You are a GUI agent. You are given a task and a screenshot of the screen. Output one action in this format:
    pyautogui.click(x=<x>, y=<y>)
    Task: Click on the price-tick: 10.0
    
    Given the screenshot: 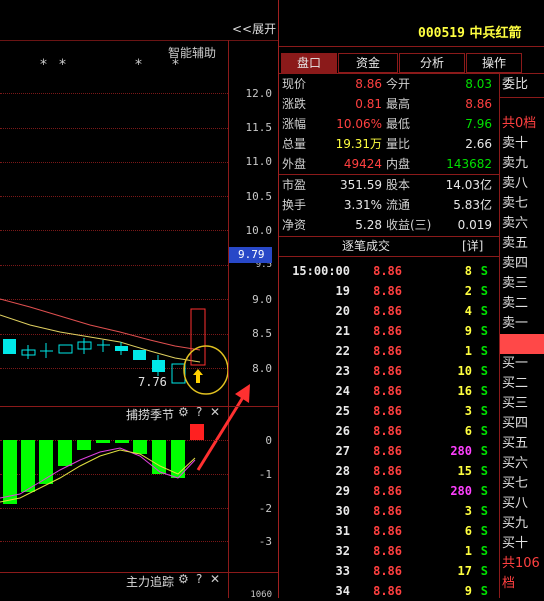 What is the action you would take?
    pyautogui.click(x=259, y=230)
    